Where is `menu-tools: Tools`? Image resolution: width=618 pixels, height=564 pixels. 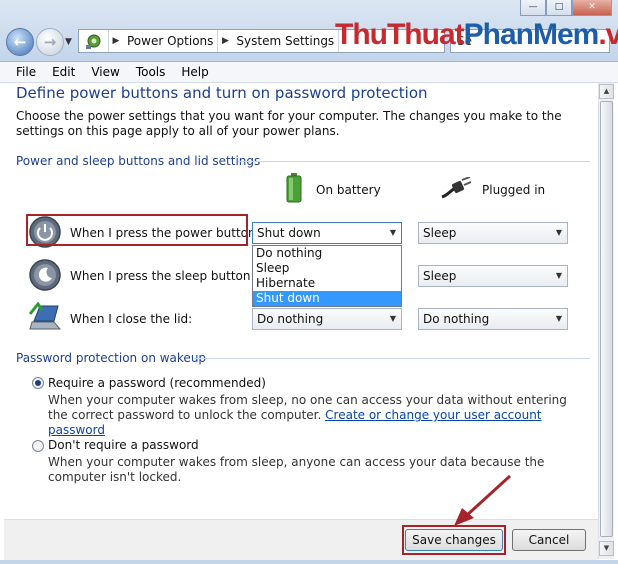
menu-tools: Tools is located at coordinates (151, 72).